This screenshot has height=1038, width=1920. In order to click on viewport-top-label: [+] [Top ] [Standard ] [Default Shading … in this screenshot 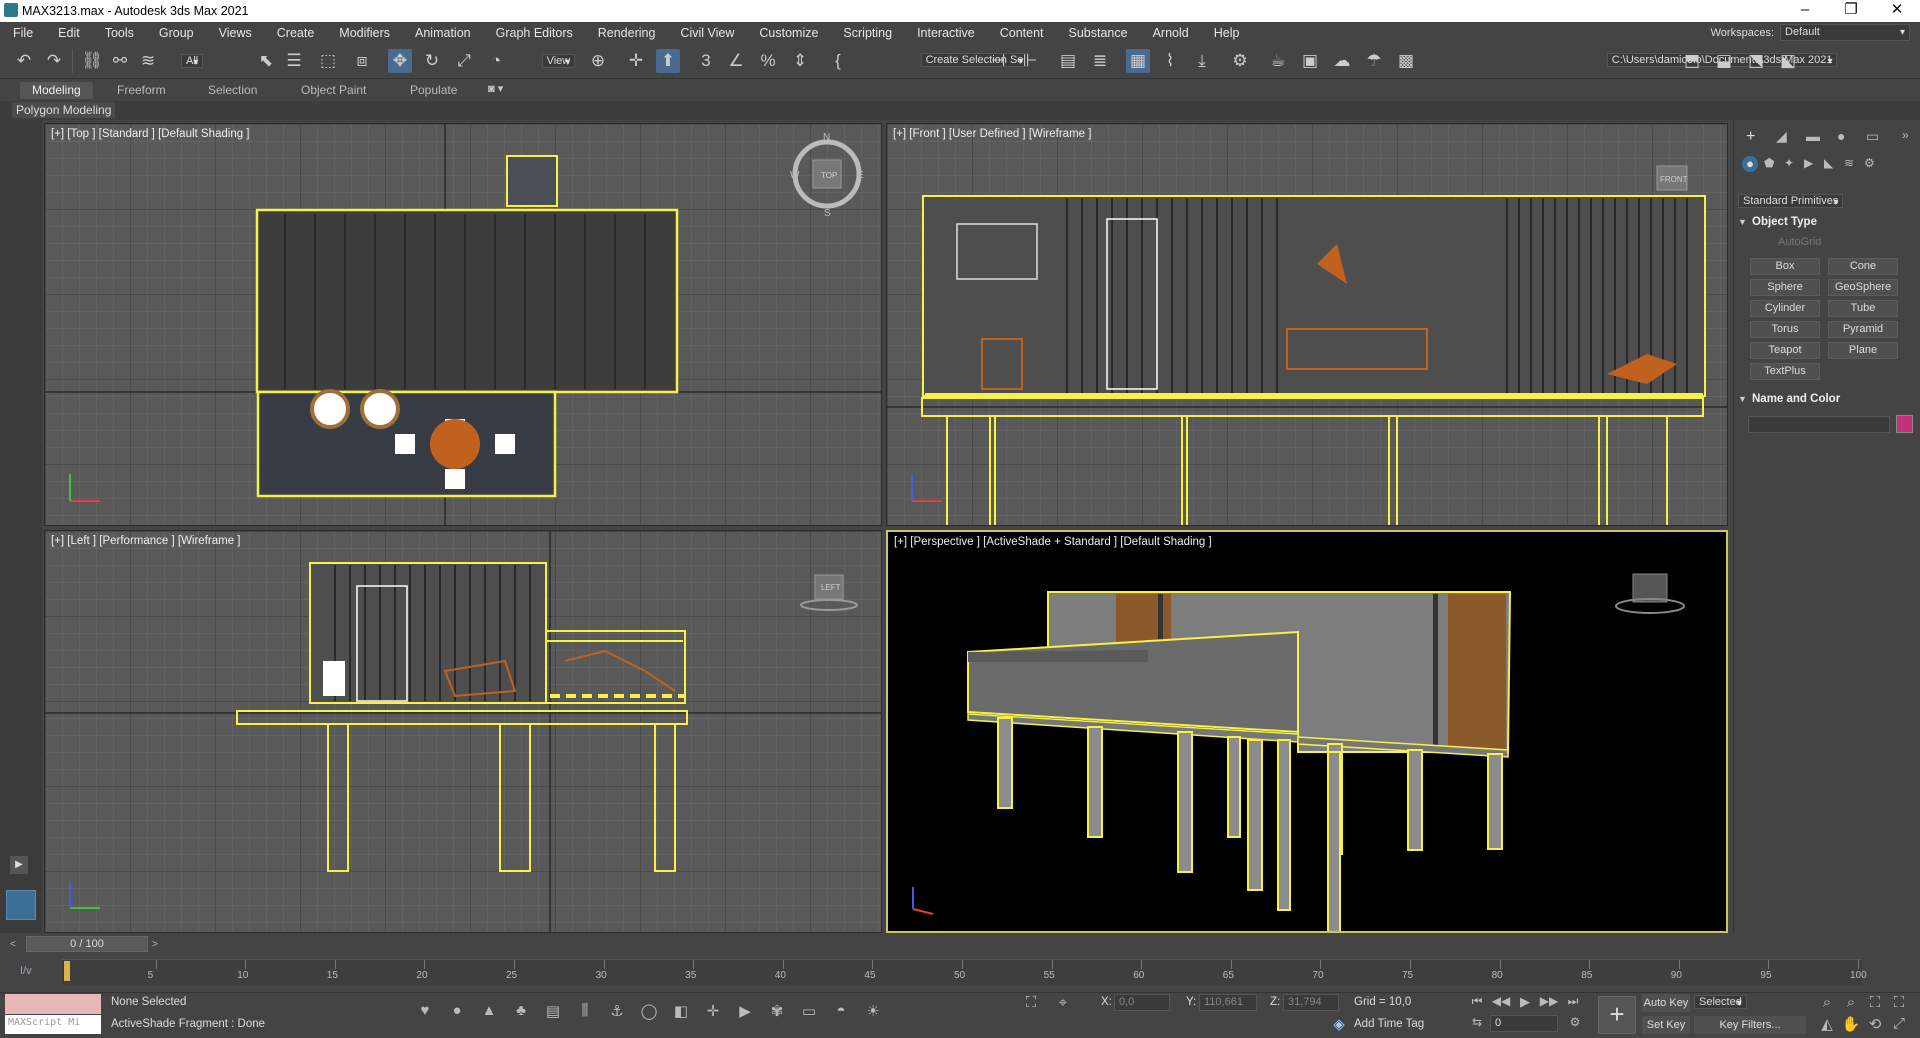, I will do `click(150, 134)`.